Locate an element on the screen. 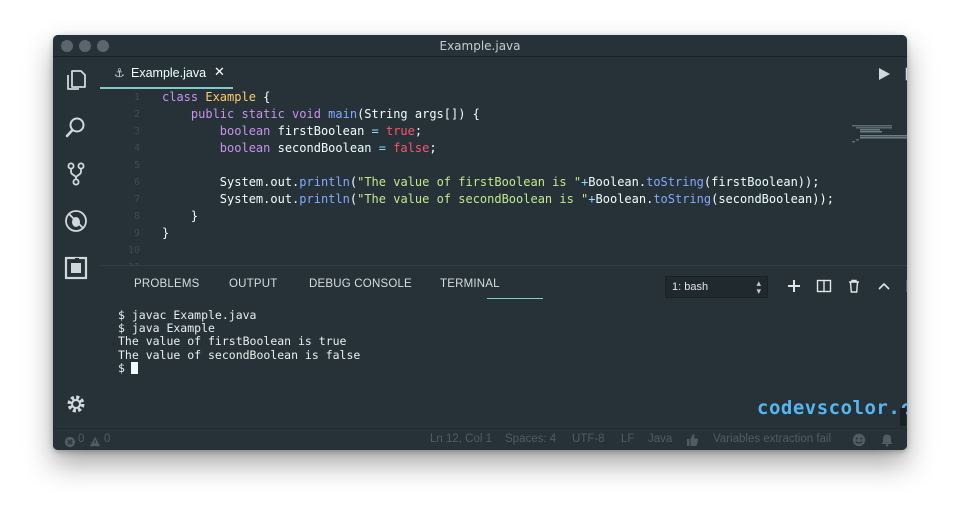 Image resolution: width=960 pixels, height=518 pixels. maximize-panel-icon is located at coordinates (884, 286).